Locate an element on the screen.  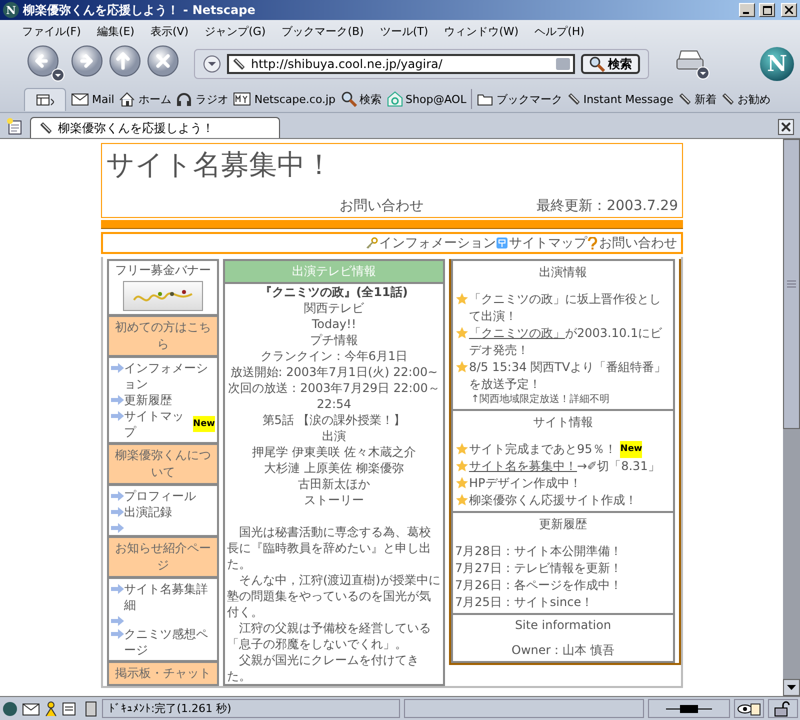
menu-item: 表示(V) is located at coordinates (169, 31).